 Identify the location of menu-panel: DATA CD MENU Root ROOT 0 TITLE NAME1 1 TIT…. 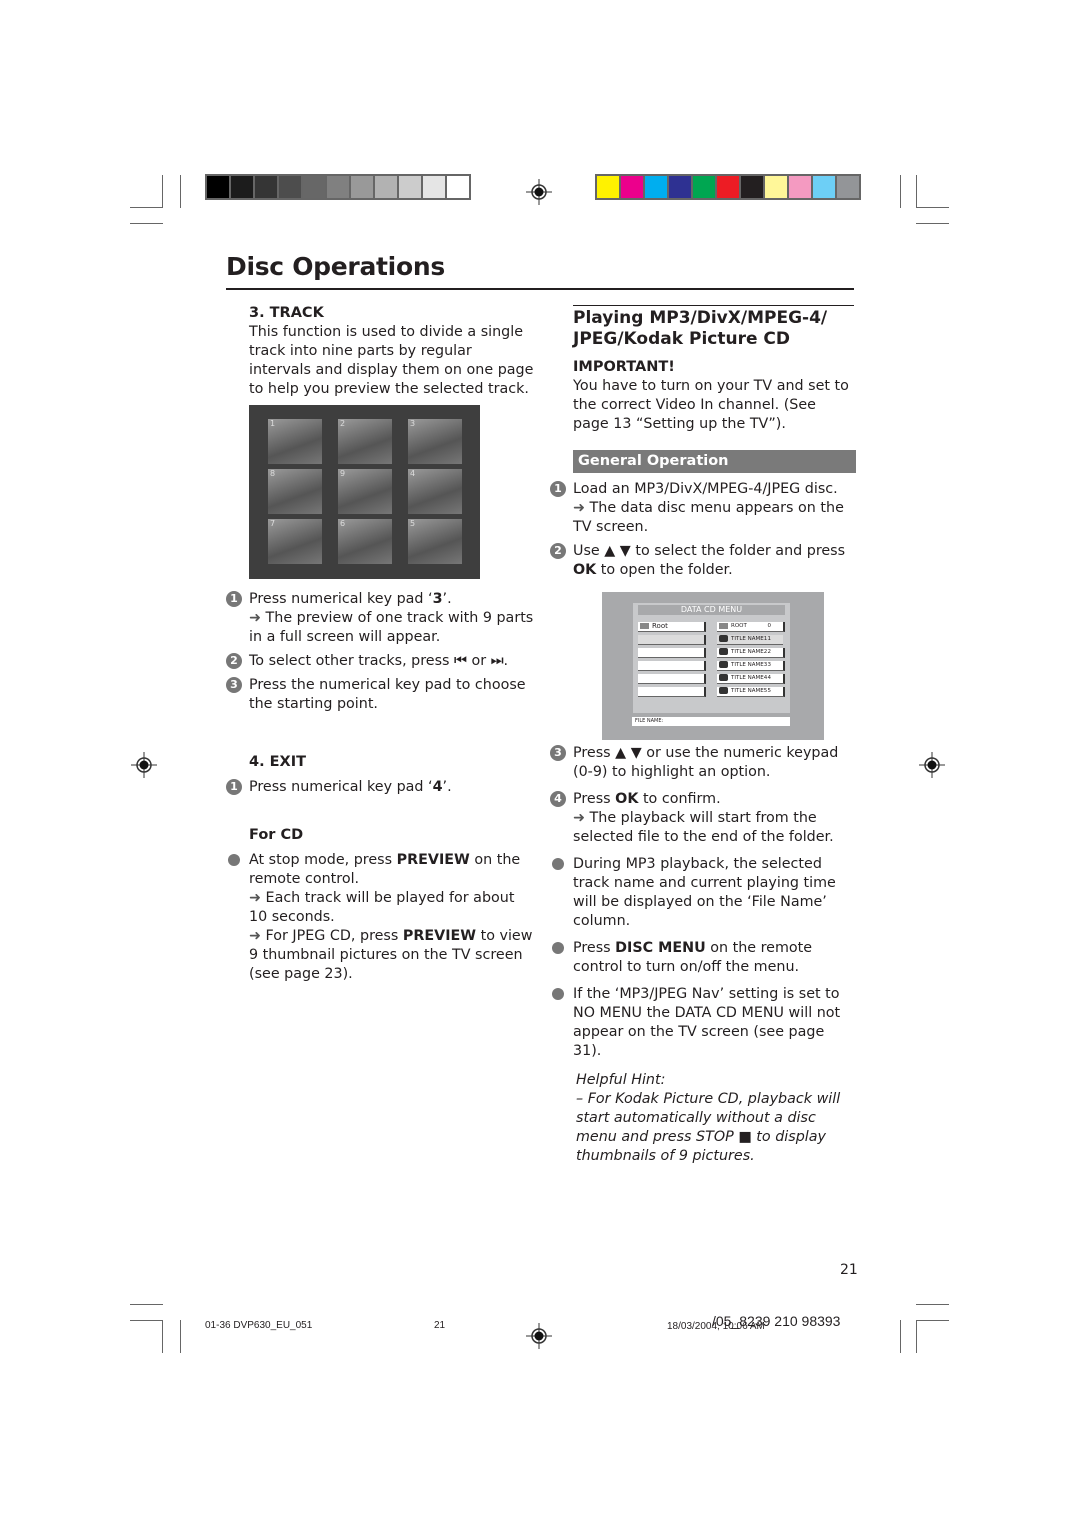
(711, 658).